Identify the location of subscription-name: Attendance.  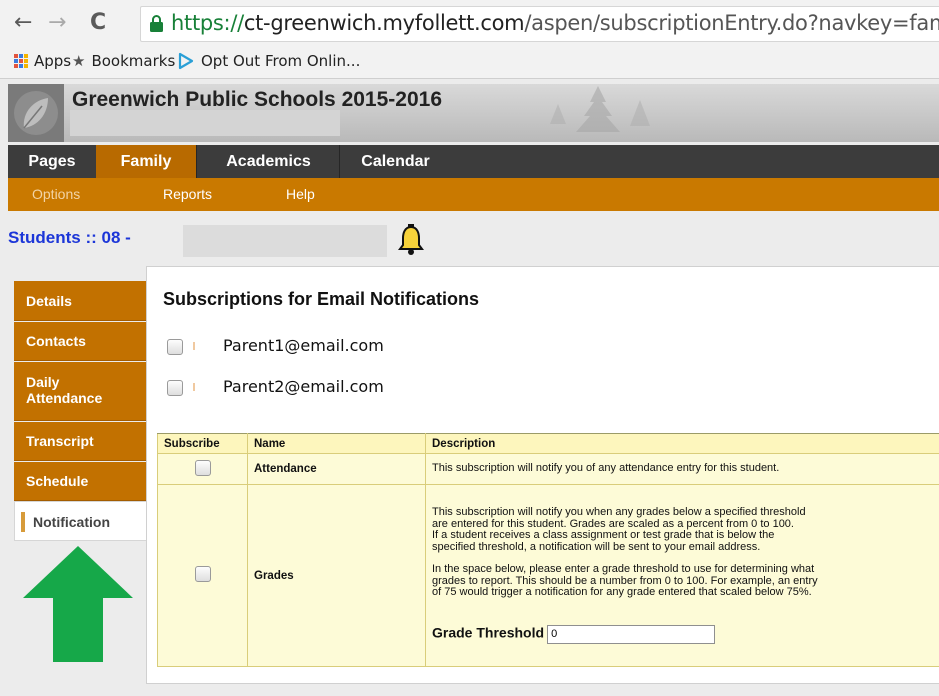
(336, 469).